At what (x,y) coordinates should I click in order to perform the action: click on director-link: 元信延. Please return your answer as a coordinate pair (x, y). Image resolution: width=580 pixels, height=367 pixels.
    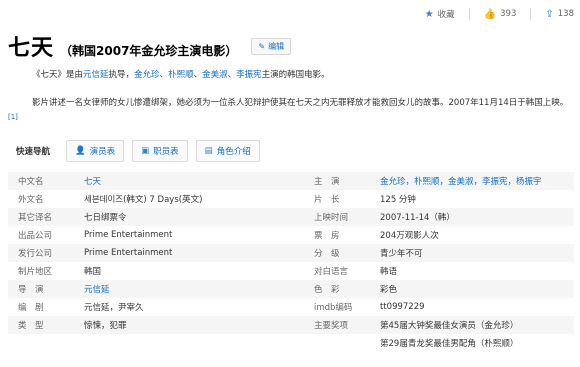
    Looking at the image, I should click on (96, 75).